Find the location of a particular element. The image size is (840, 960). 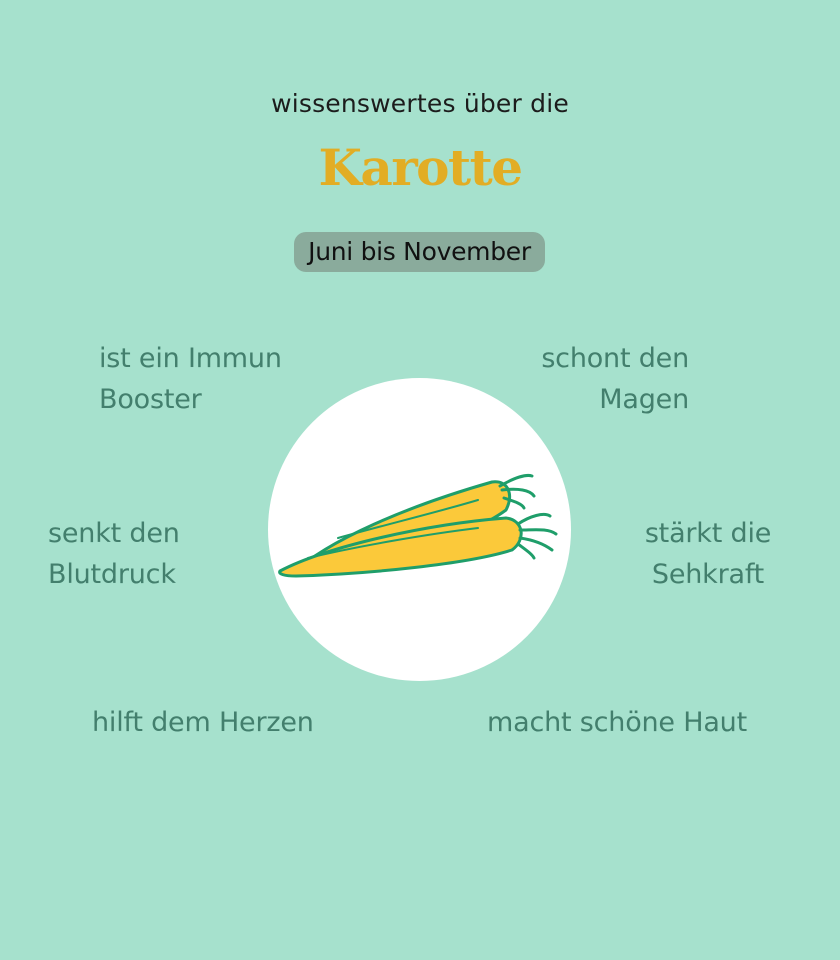

fact-blood-pressure: senkt den Blutdruck is located at coordinates (114, 554).